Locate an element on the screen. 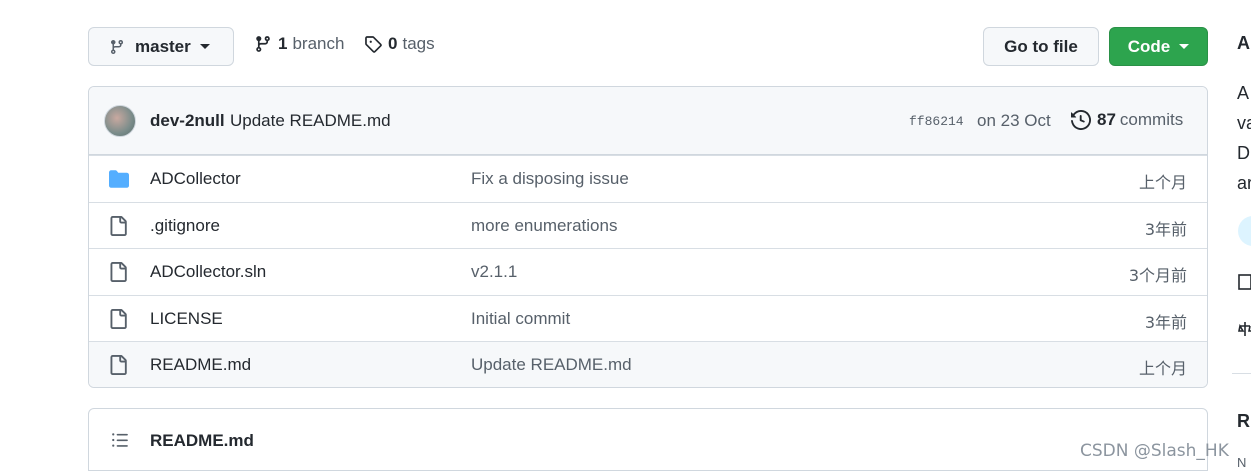 Image resolution: width=1251 pixels, height=471 pixels. sidebar-text: A is located at coordinates (1243, 93).